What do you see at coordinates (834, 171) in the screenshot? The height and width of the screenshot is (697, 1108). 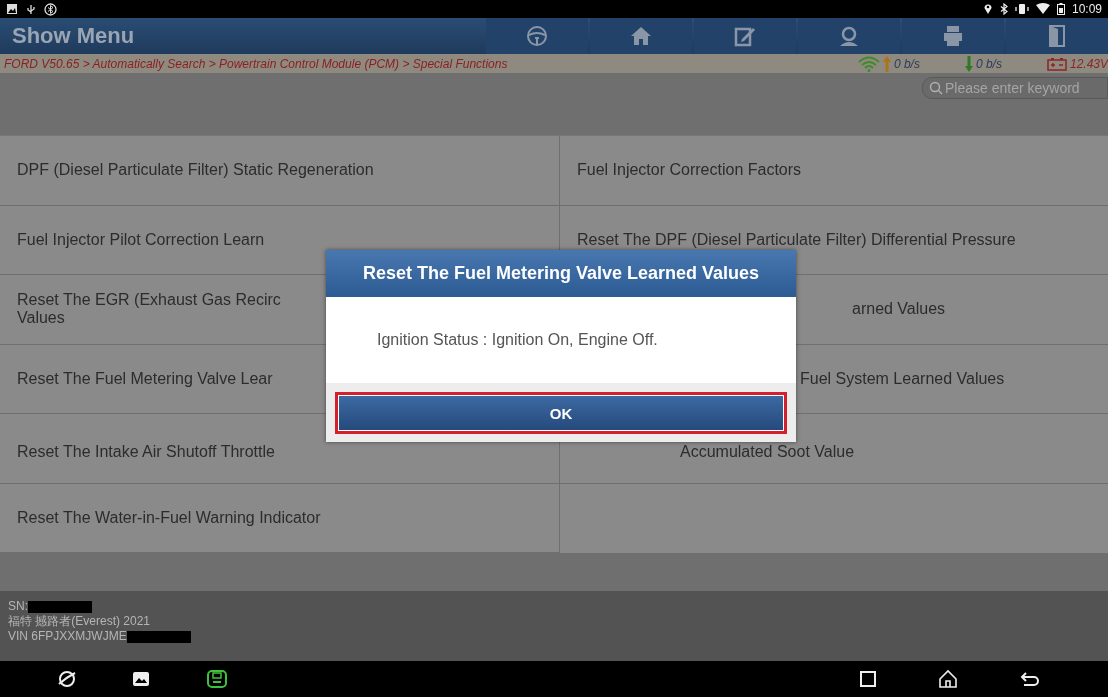 I see `function-item: Fuel Injector Correction Factors` at bounding box center [834, 171].